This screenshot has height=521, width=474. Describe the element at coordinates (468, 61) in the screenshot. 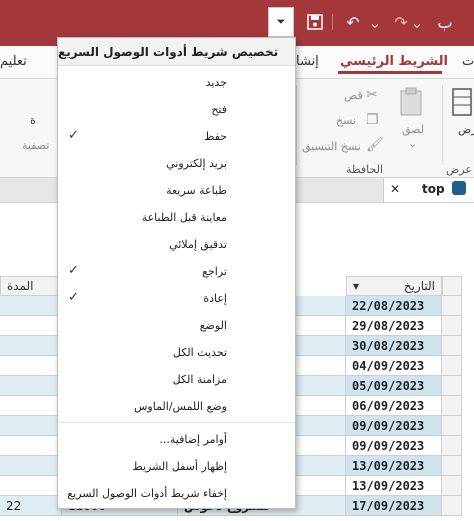

I see `tab-partial-right: ت` at that location.